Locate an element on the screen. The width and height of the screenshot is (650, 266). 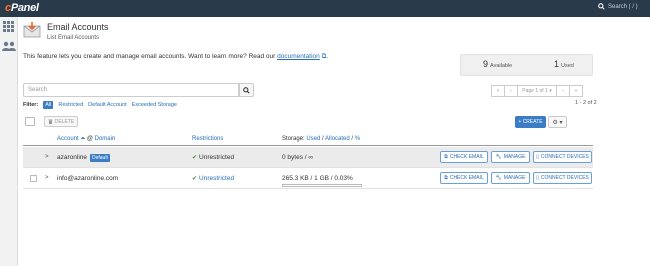
cpanel-logo: cPanel is located at coordinates (22, 8).